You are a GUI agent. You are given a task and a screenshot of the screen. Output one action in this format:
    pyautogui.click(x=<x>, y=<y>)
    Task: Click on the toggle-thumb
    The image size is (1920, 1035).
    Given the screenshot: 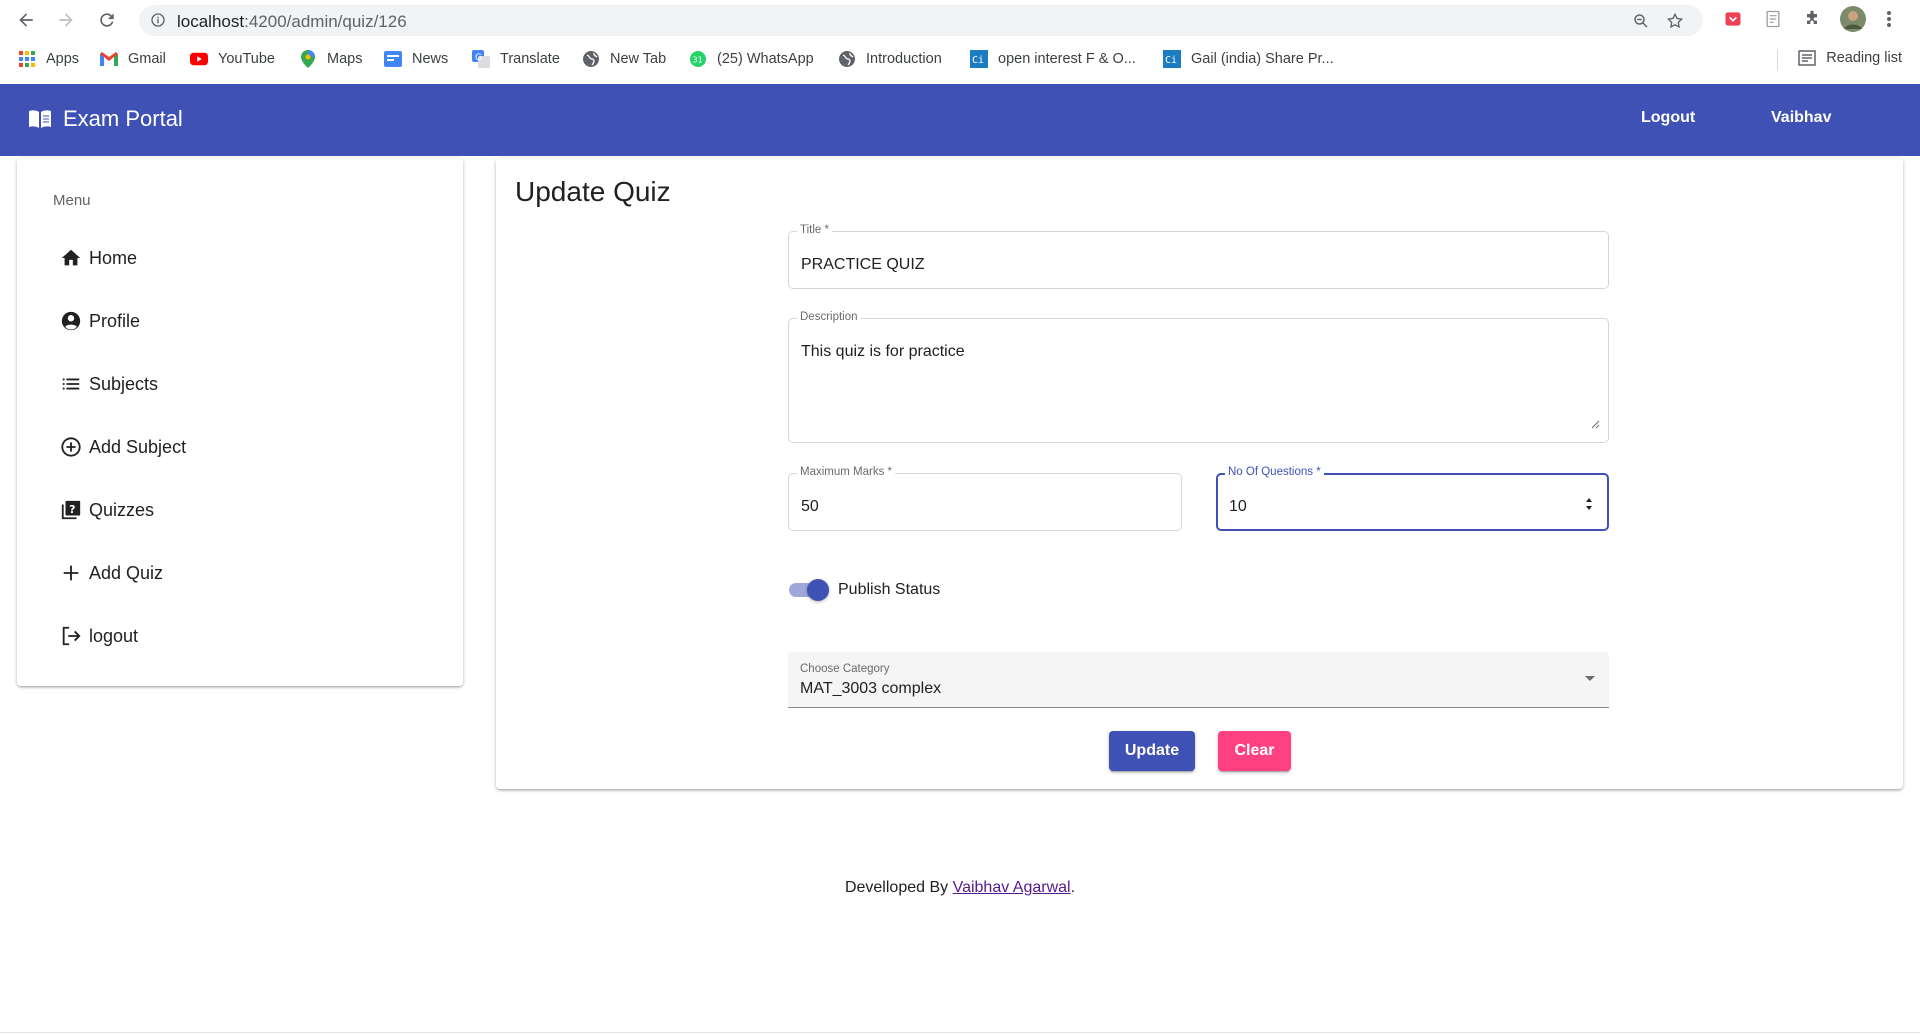 What is the action you would take?
    pyautogui.click(x=818, y=590)
    